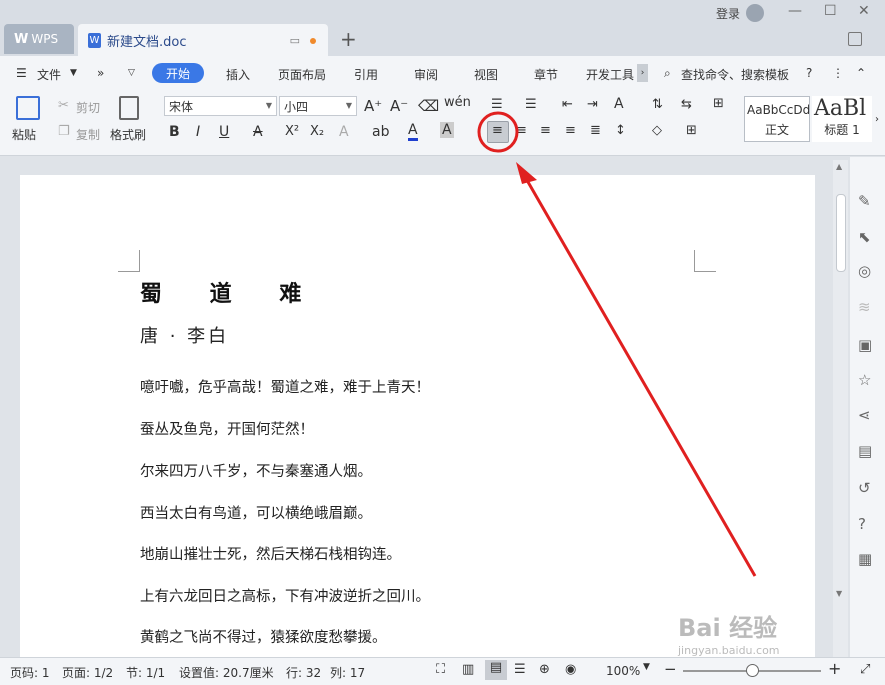  Describe the element at coordinates (447, 130) in the screenshot. I see `char-shading-icon: A` at that location.